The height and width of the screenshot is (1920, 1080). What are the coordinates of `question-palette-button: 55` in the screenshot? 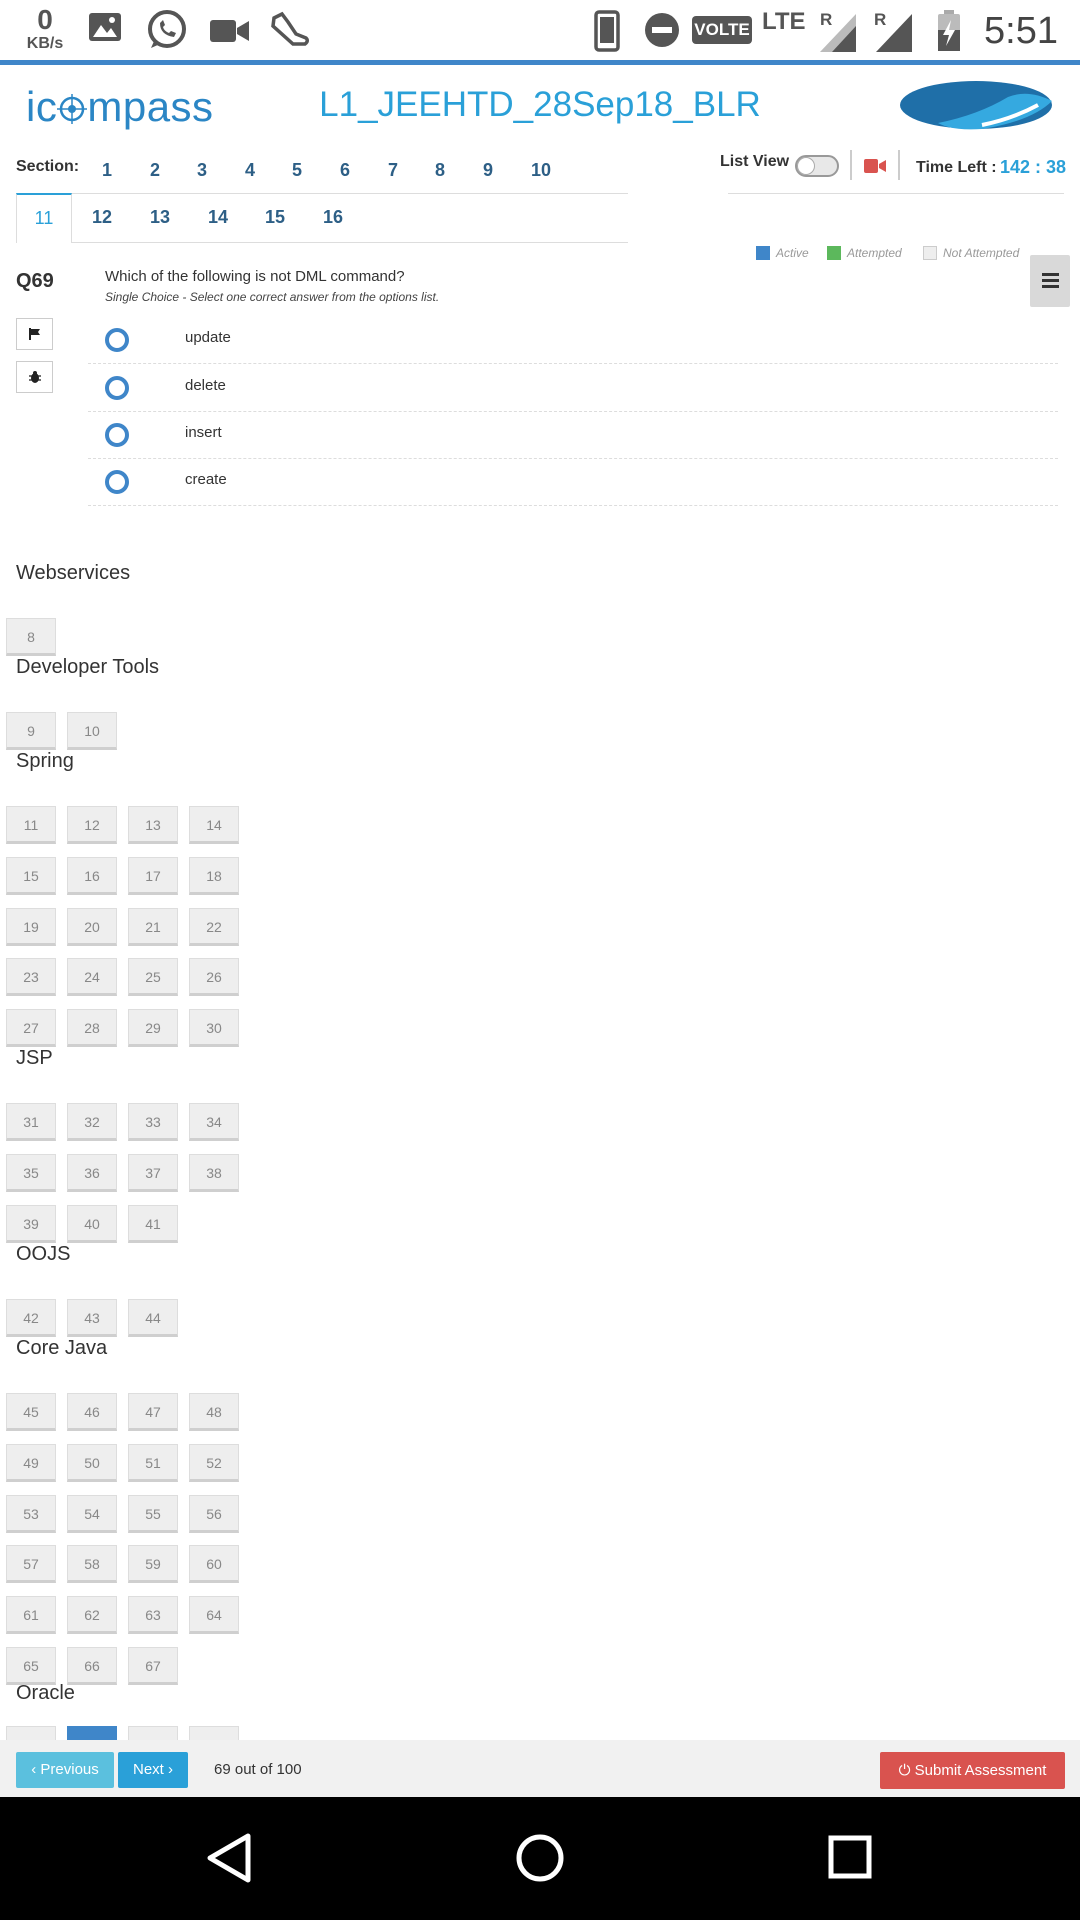 It's located at (153, 1514).